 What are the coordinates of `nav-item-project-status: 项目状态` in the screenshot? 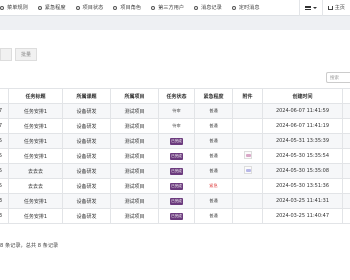 It's located at (90, 8).